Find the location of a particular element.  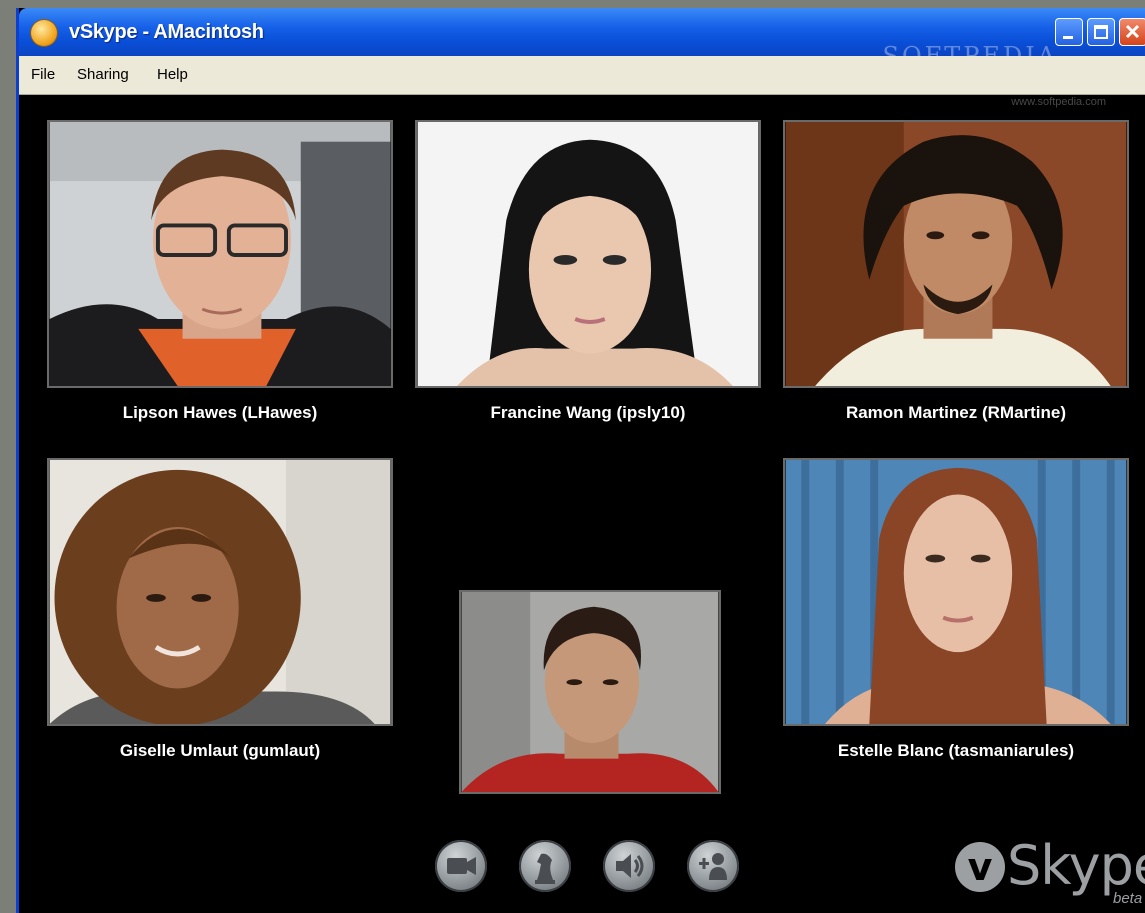

chess-knight-icon is located at coordinates (545, 868).